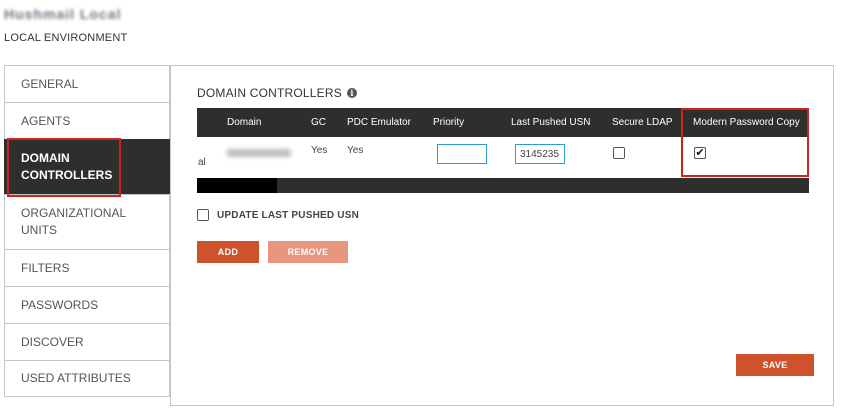 The image size is (841, 420). Describe the element at coordinates (87, 341) in the screenshot. I see `sidebar-item-discover: DISCOVER` at that location.